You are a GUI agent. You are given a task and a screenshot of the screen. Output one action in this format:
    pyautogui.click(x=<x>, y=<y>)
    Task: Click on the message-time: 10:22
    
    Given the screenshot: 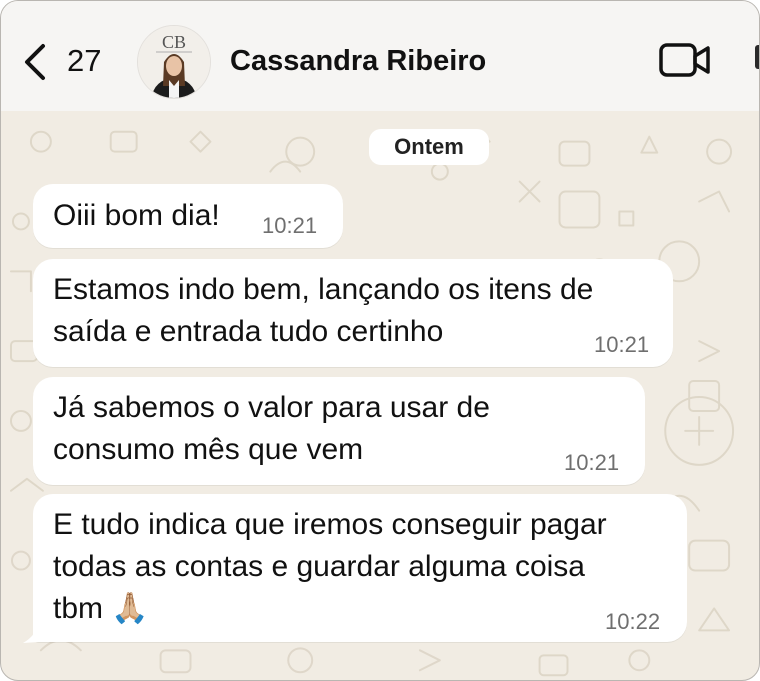 What is the action you would take?
    pyautogui.click(x=633, y=621)
    